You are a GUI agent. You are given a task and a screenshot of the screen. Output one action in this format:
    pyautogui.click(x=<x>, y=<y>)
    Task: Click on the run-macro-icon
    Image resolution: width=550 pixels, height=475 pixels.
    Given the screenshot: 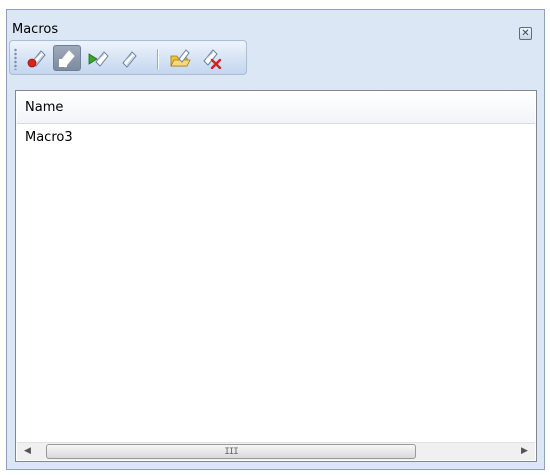 What is the action you would take?
    pyautogui.click(x=98, y=59)
    